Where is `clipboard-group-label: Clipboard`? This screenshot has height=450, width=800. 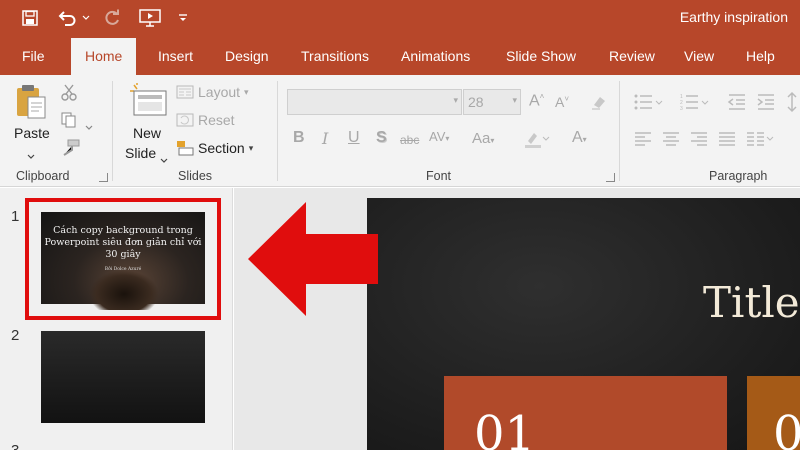 clipboard-group-label: Clipboard is located at coordinates (43, 176).